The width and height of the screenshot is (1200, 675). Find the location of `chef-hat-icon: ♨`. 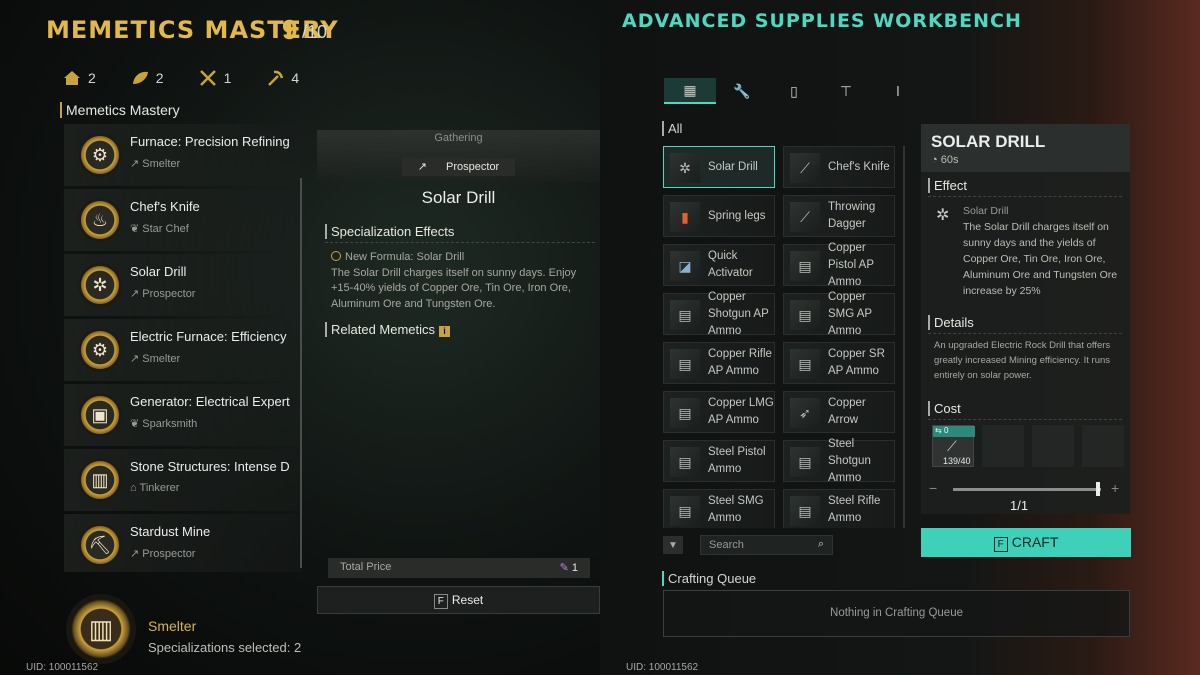

chef-hat-icon: ♨ is located at coordinates (100, 220).